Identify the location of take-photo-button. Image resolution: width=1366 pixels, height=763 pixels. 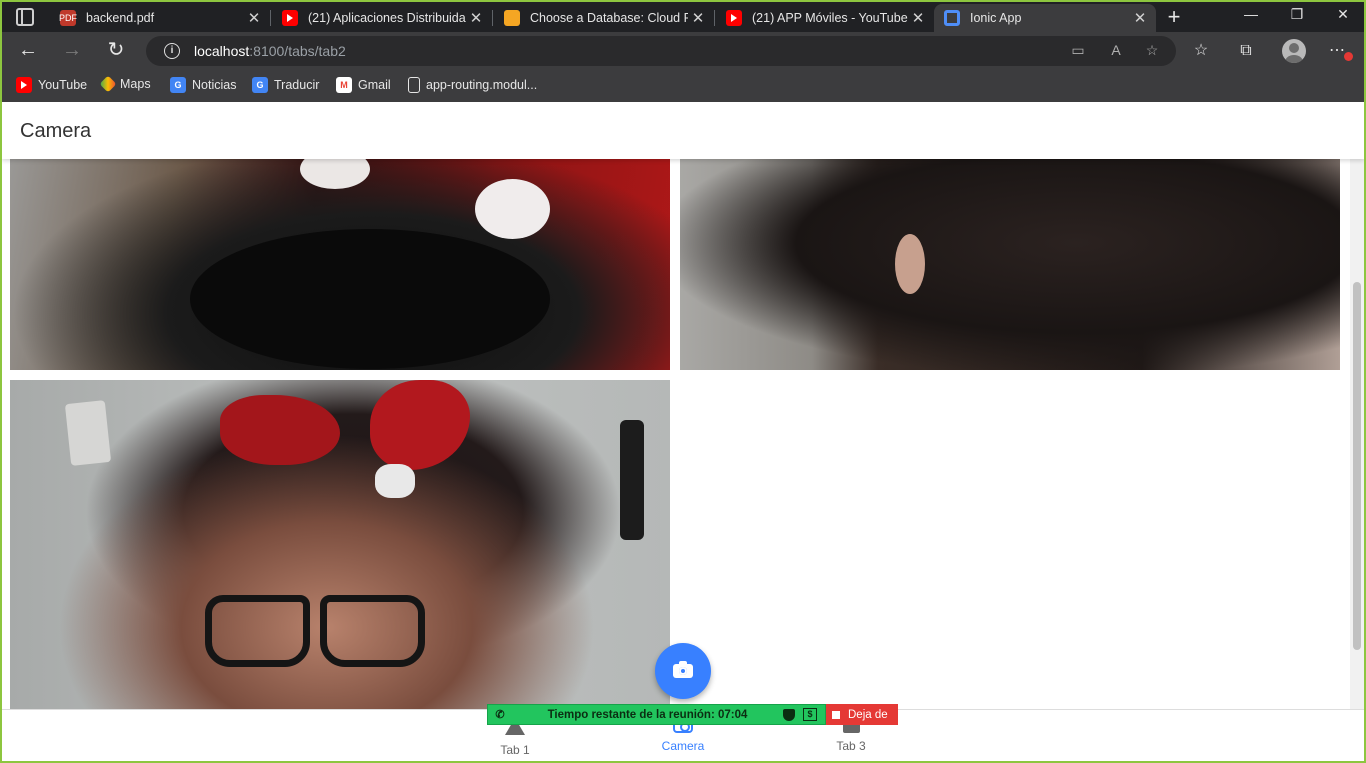
(683, 671).